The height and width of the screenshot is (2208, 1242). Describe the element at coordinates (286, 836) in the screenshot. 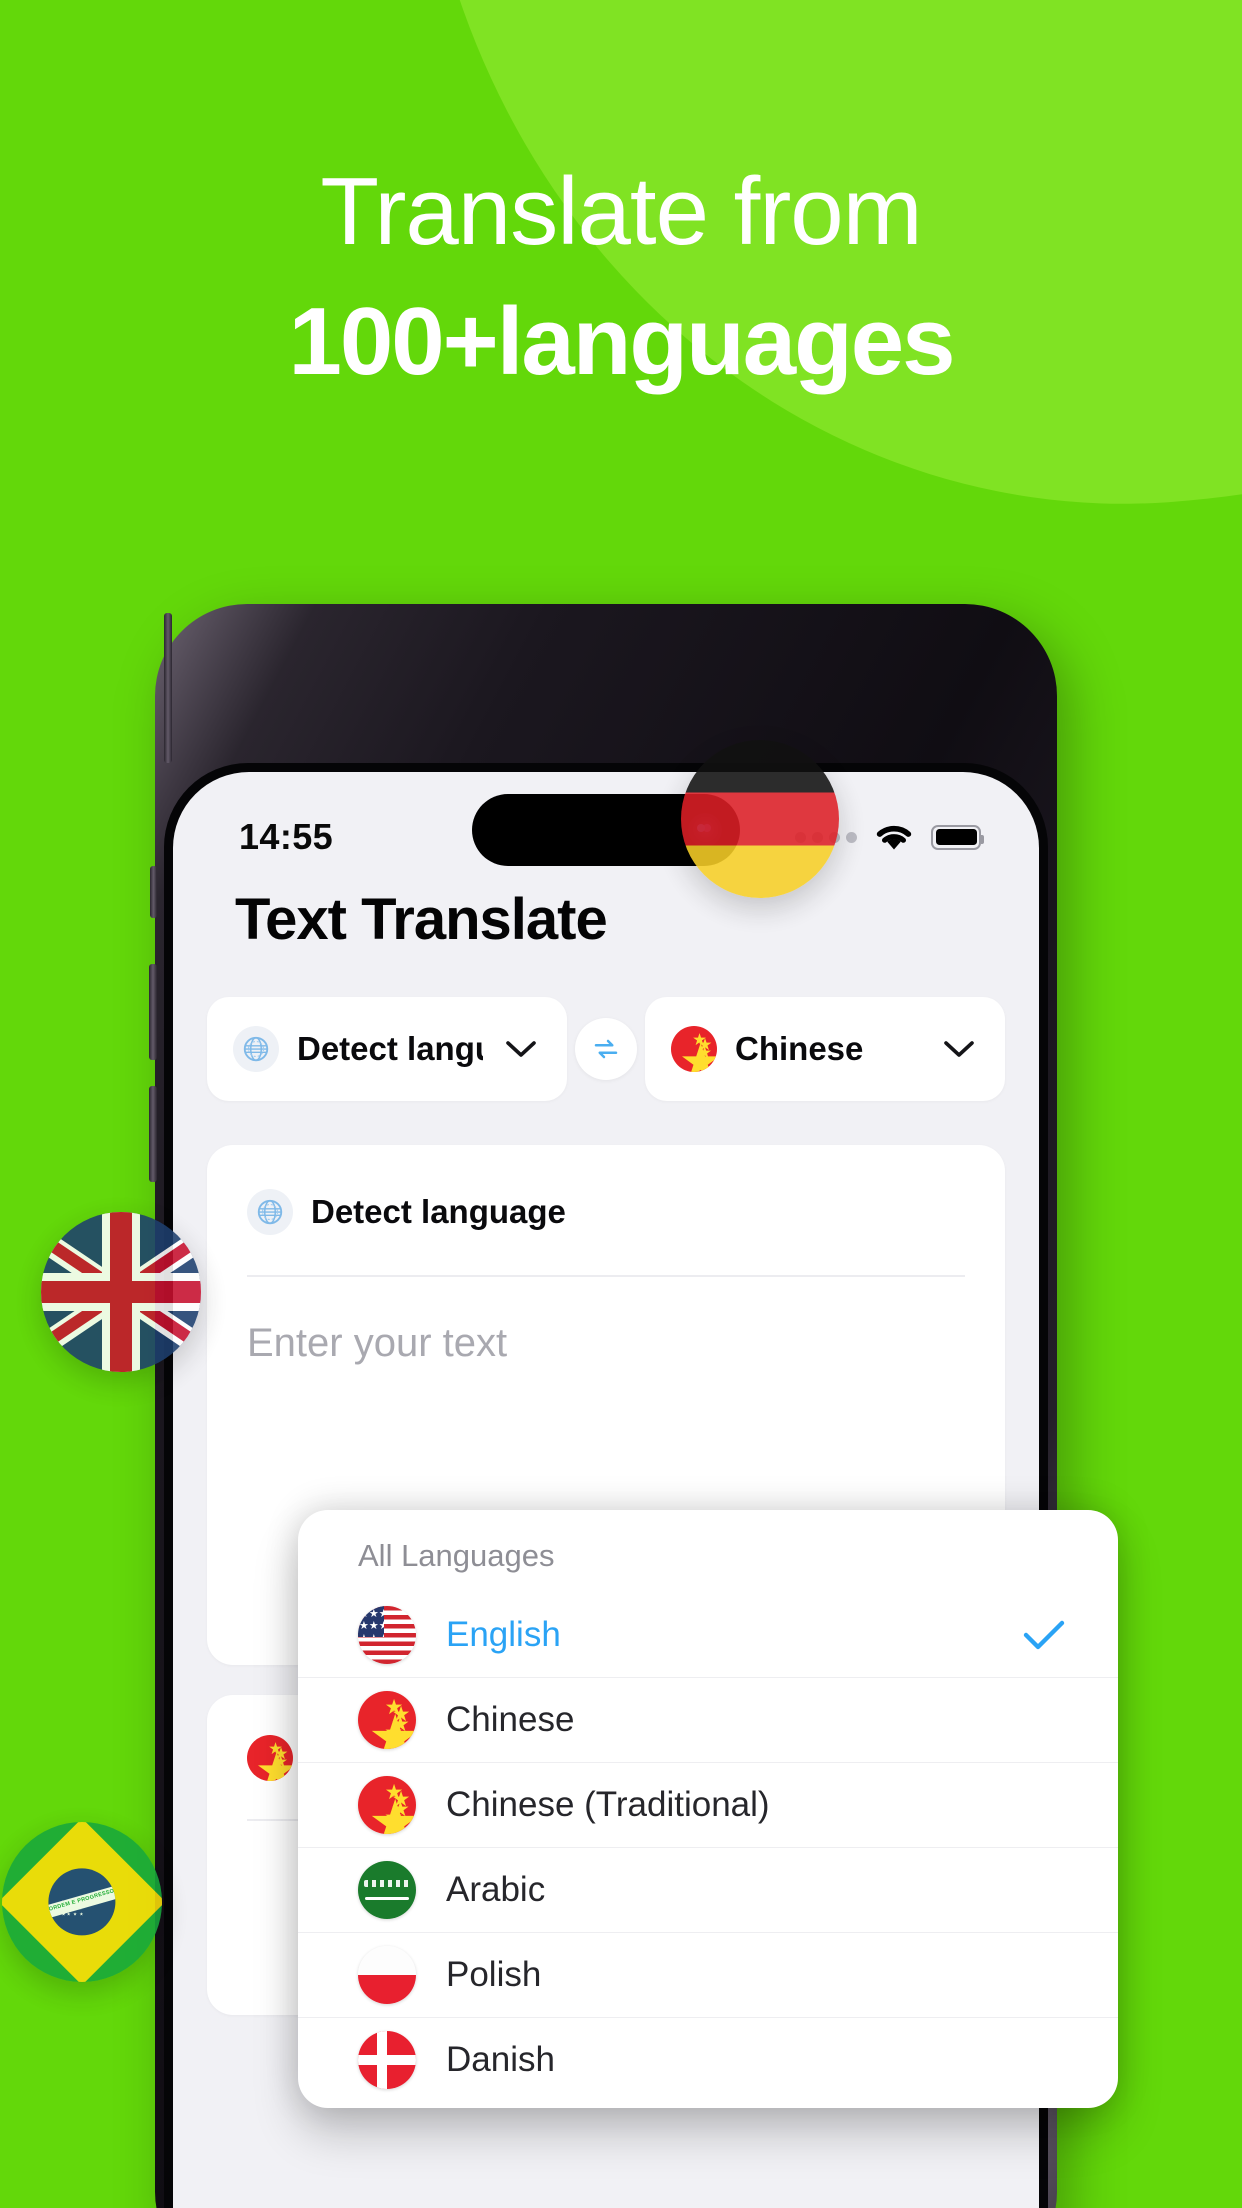

I see `status-bar-time: 14:55` at that location.